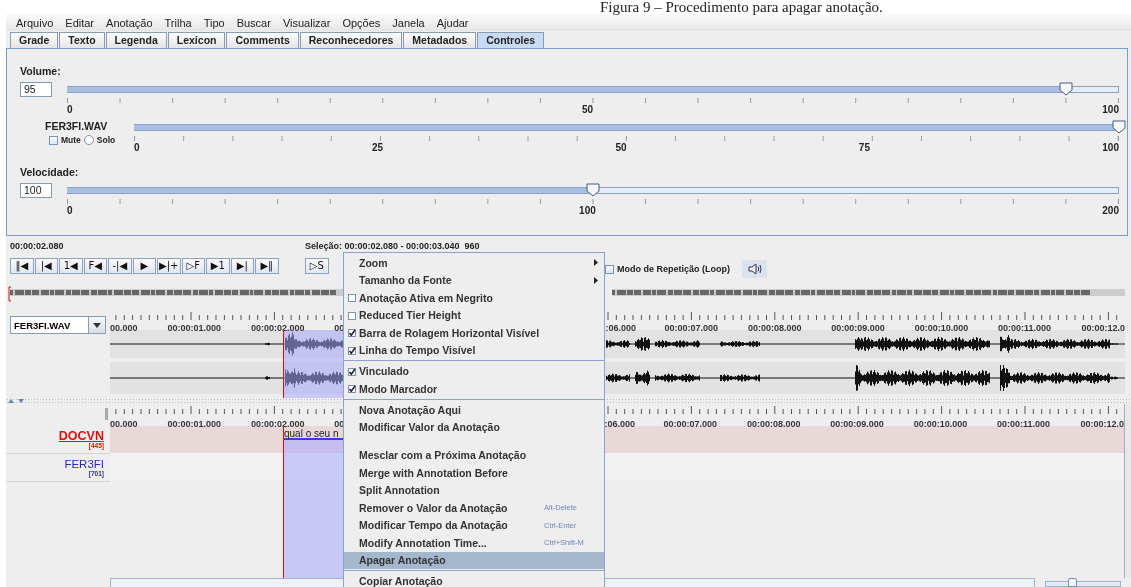  Describe the element at coordinates (50, 172) in the screenshot. I see `section-label: Velocidade:` at that location.